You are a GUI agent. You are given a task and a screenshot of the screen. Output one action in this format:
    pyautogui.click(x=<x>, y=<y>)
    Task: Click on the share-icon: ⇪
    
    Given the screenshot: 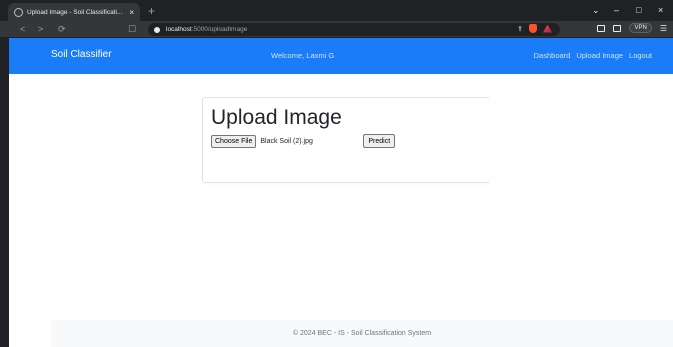 What is the action you would take?
    pyautogui.click(x=520, y=29)
    